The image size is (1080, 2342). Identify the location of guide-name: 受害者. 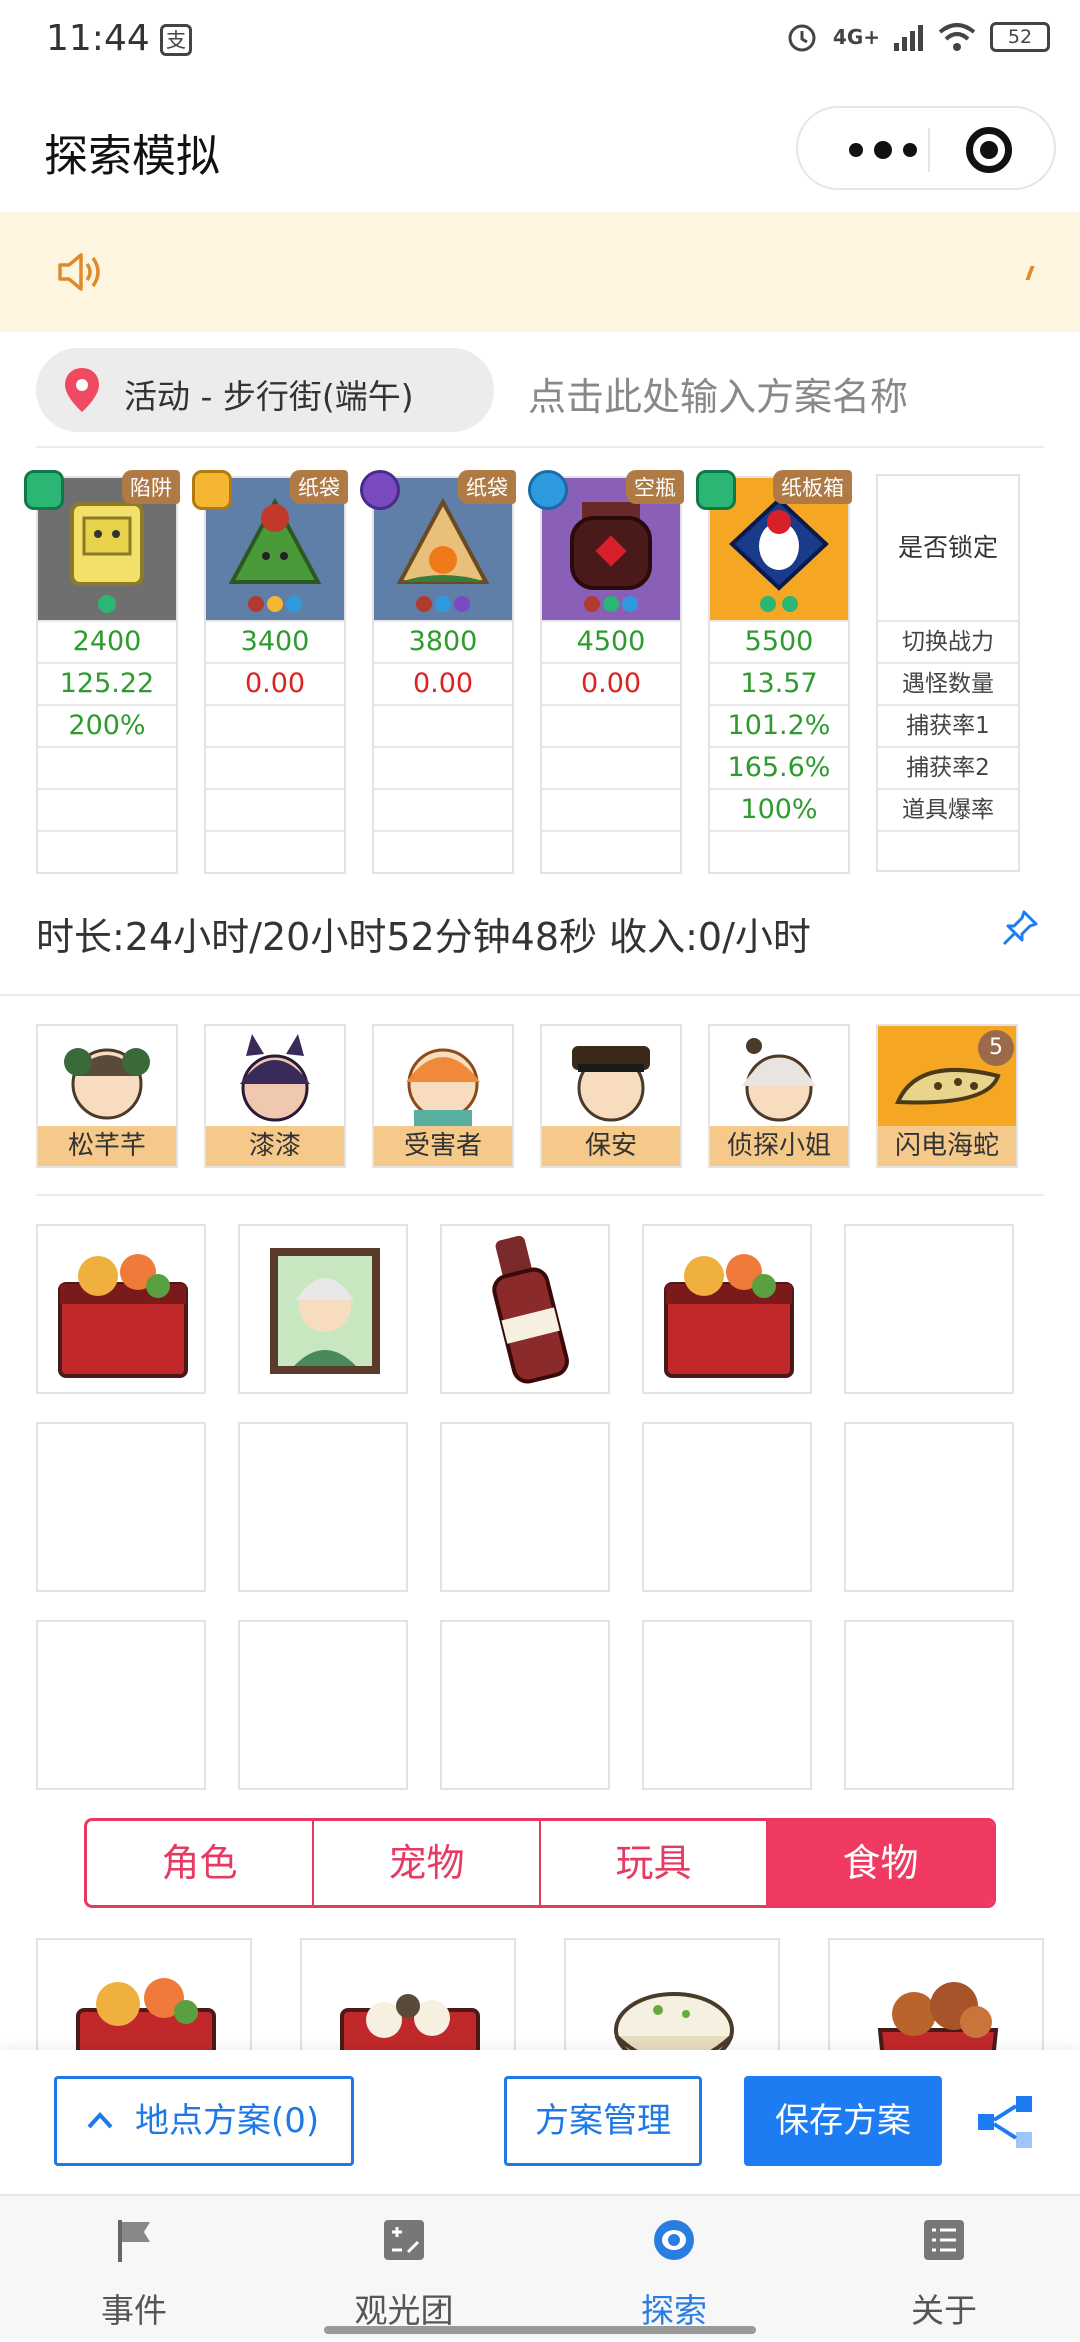
(443, 1146).